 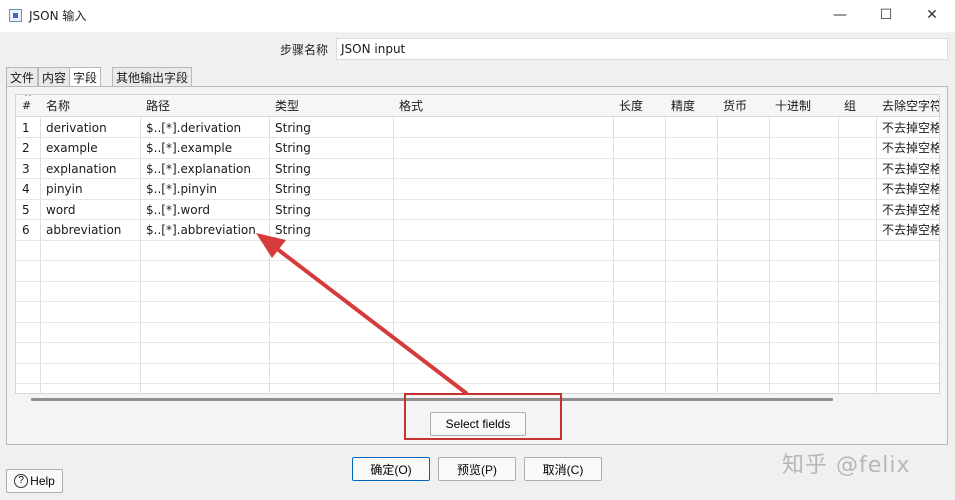 What do you see at coordinates (840, 16) in the screenshot?
I see `minimize-icon: —` at bounding box center [840, 16].